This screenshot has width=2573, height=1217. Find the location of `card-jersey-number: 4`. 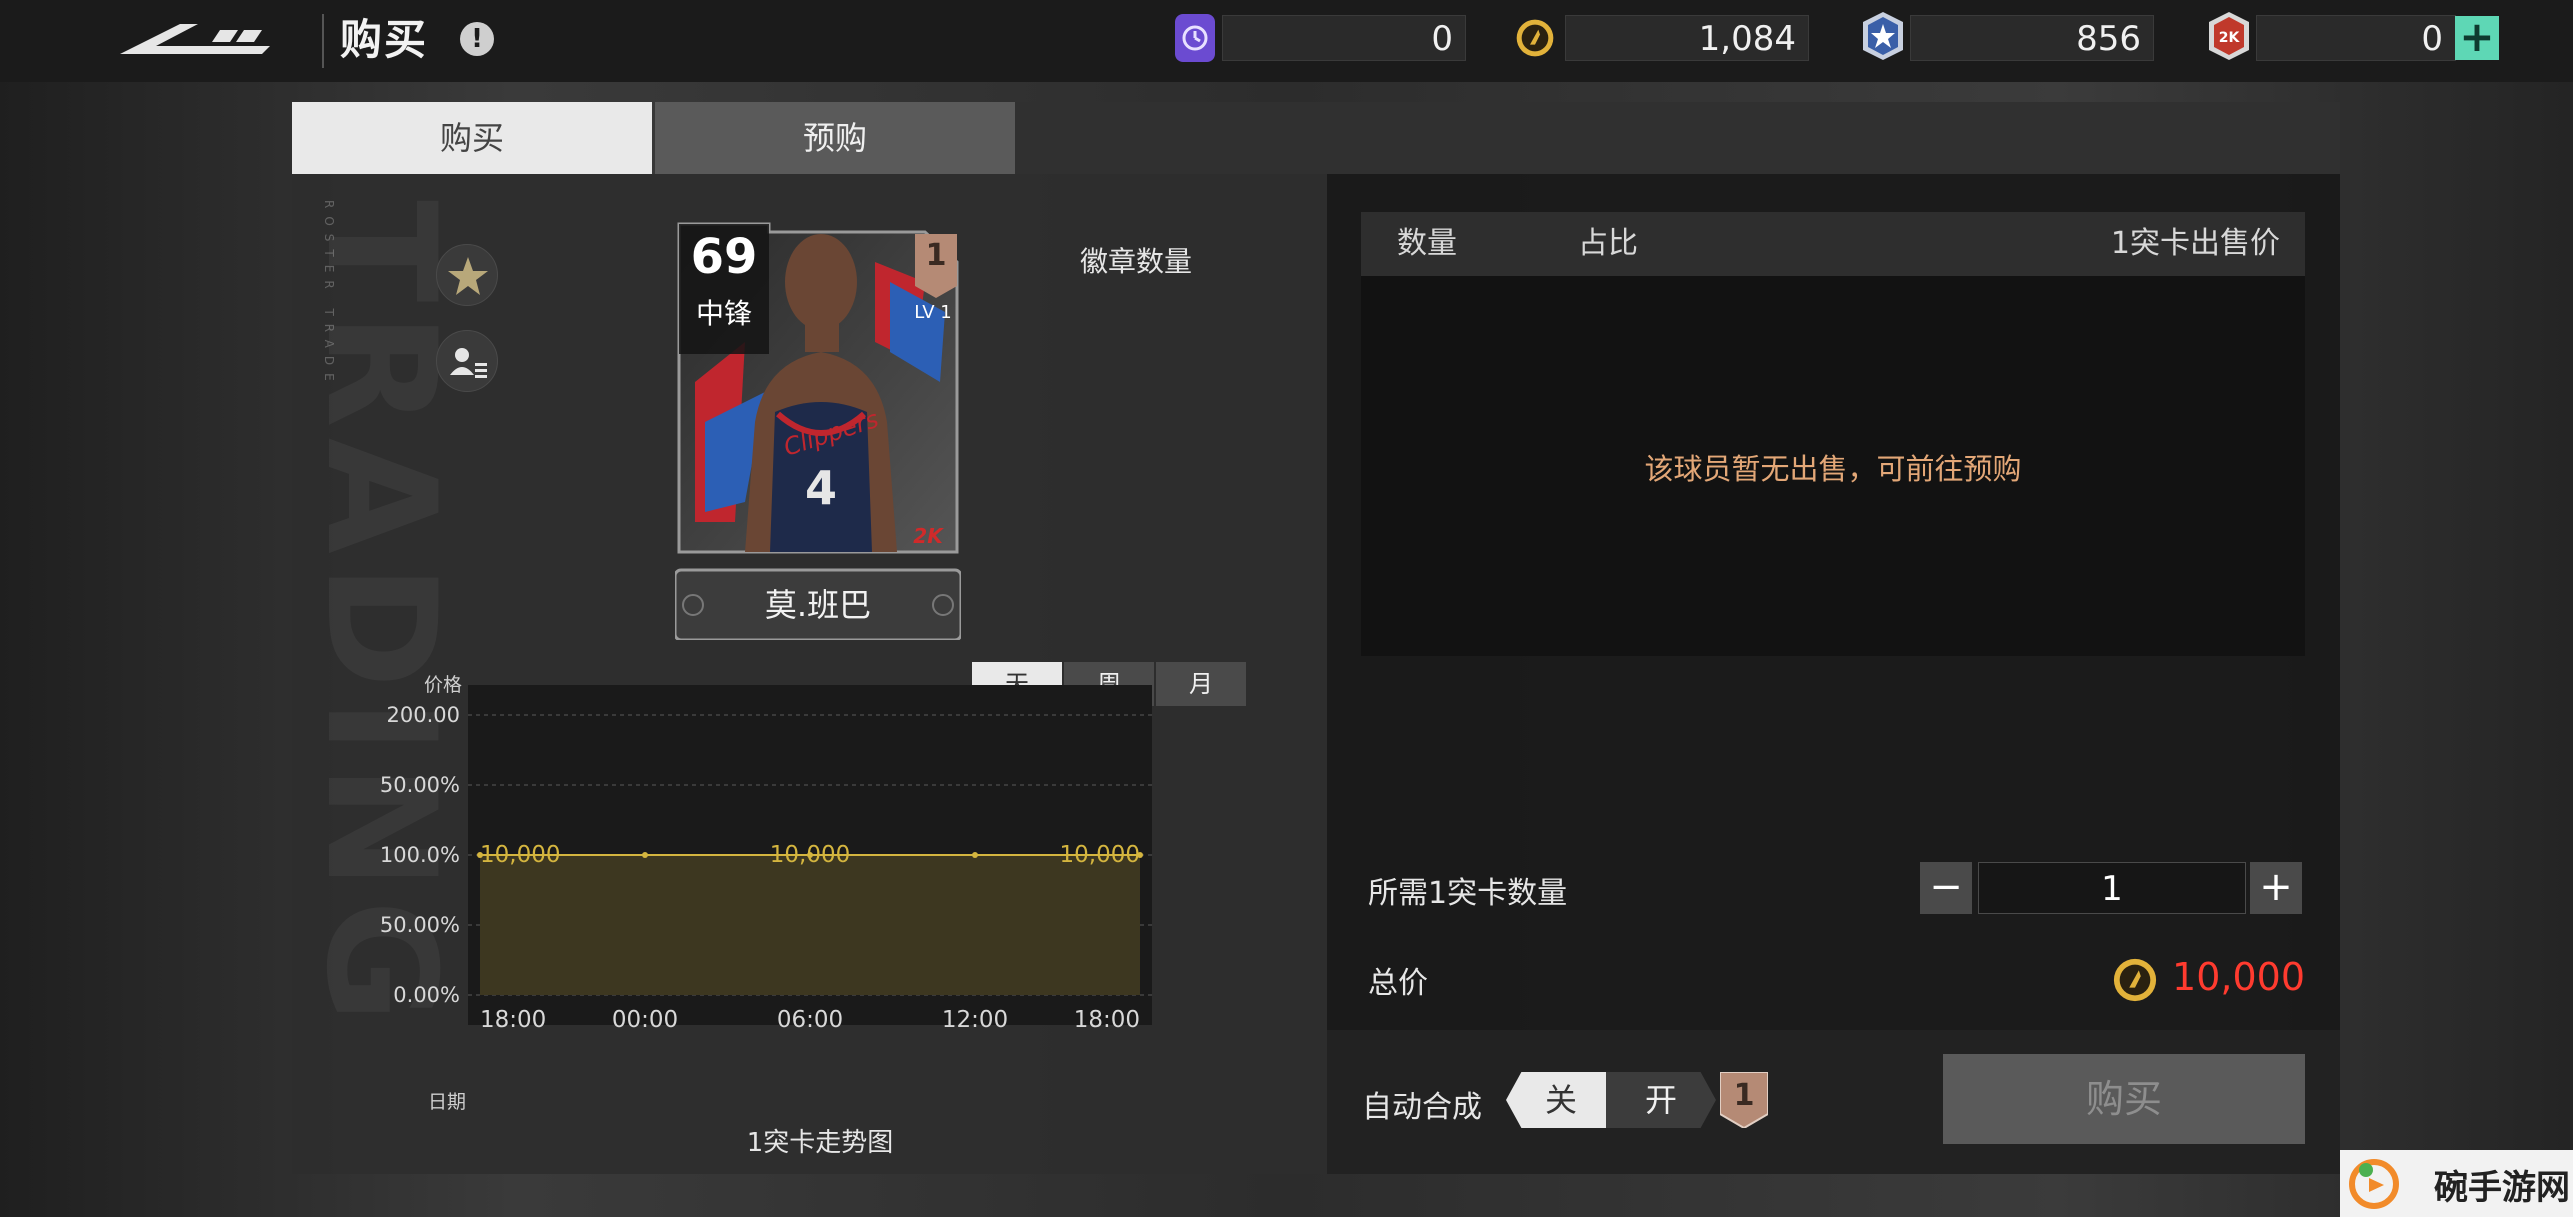

card-jersey-number: 4 is located at coordinates (820, 488).